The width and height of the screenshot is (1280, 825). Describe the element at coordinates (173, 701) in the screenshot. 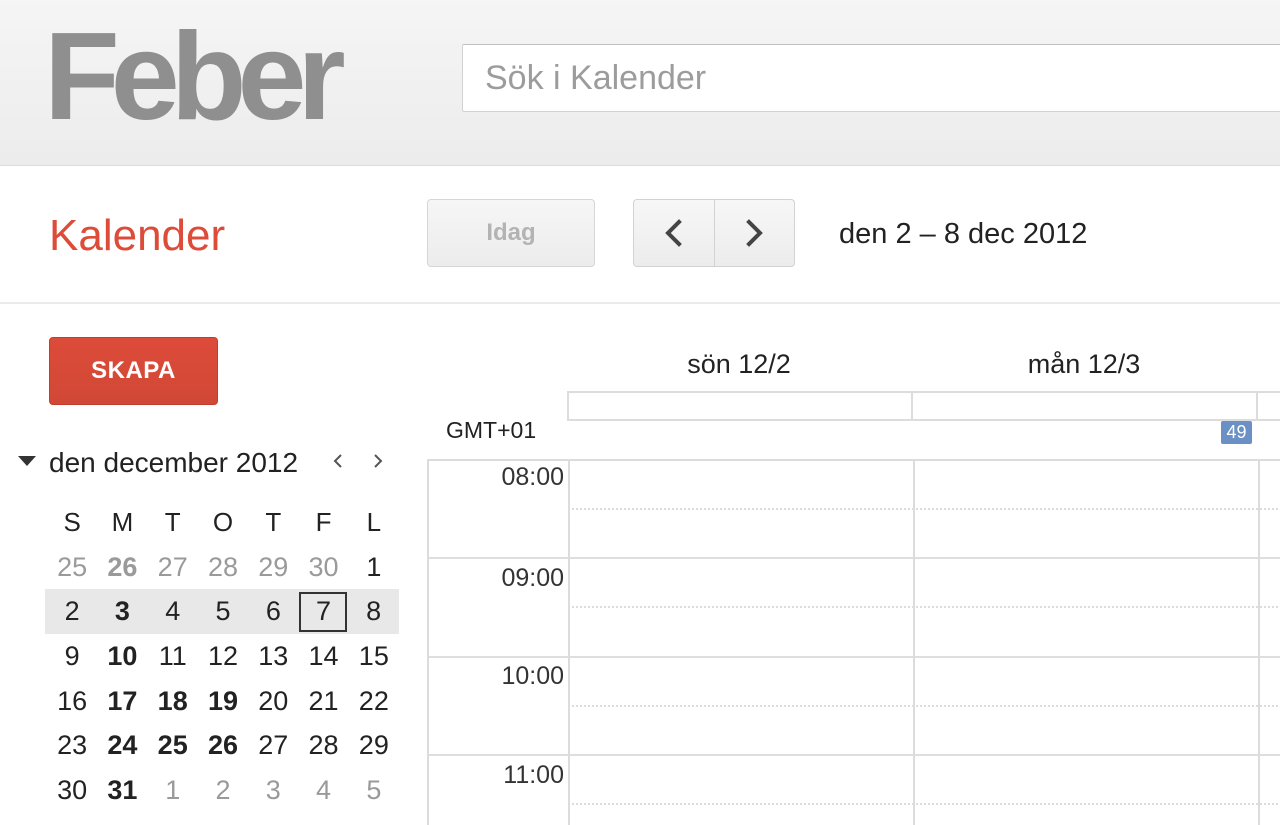

I see `mini-day: 18` at that location.